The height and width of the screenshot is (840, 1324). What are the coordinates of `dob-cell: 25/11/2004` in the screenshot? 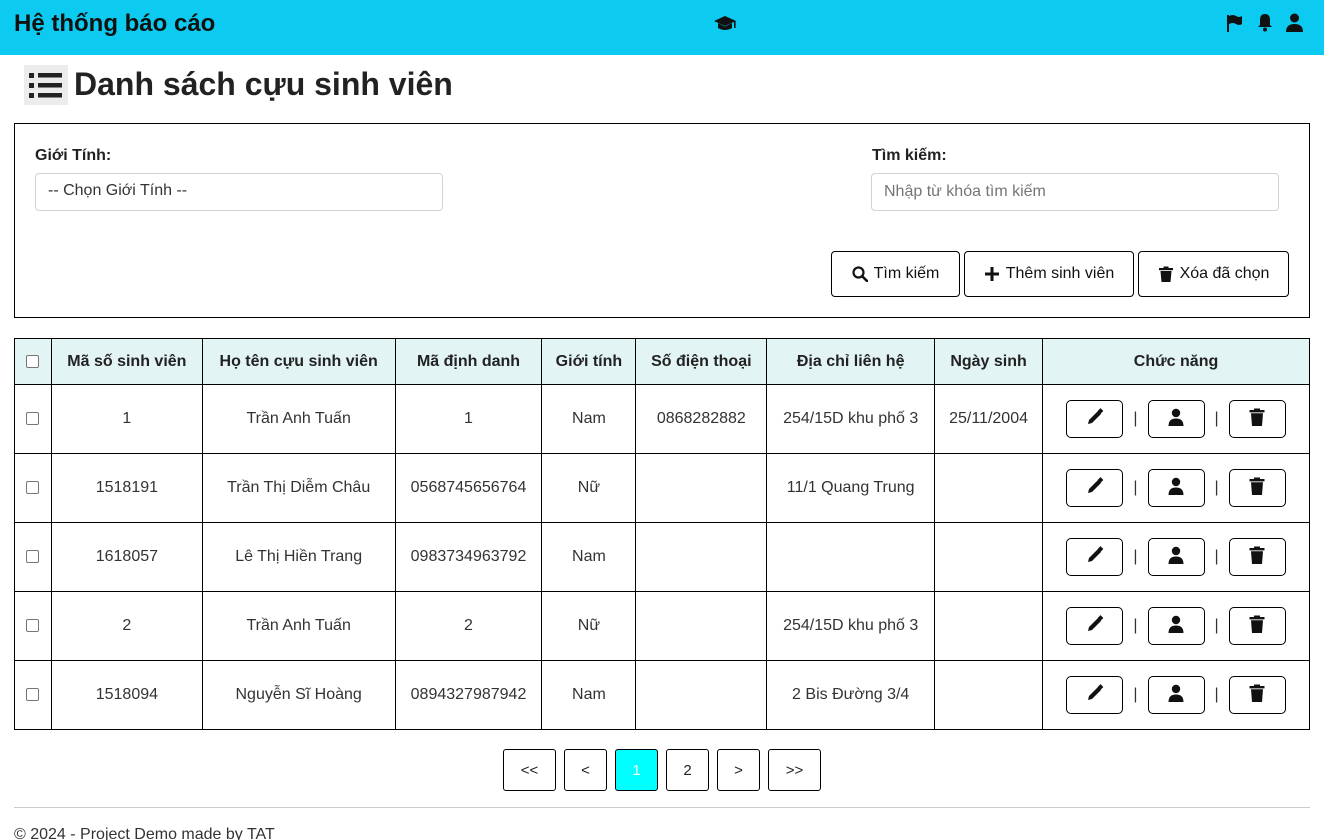 It's located at (989, 419).